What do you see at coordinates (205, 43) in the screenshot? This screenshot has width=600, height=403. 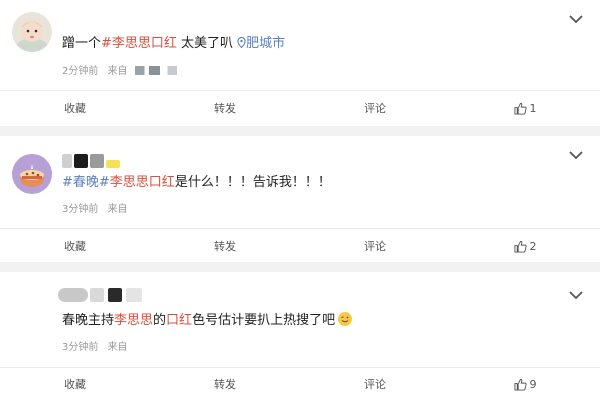 I see `content-suffix: 太美了叭` at bounding box center [205, 43].